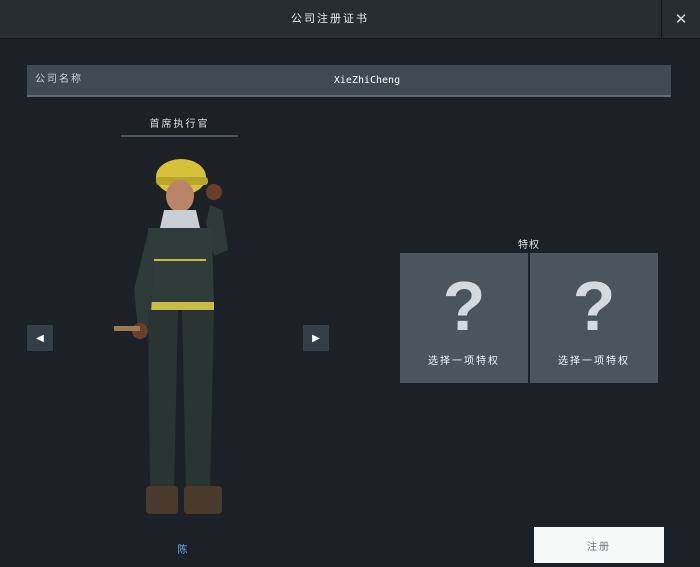 The height and width of the screenshot is (567, 700). I want to click on perk-slot-2: ? 选择一项特权, so click(594, 318).